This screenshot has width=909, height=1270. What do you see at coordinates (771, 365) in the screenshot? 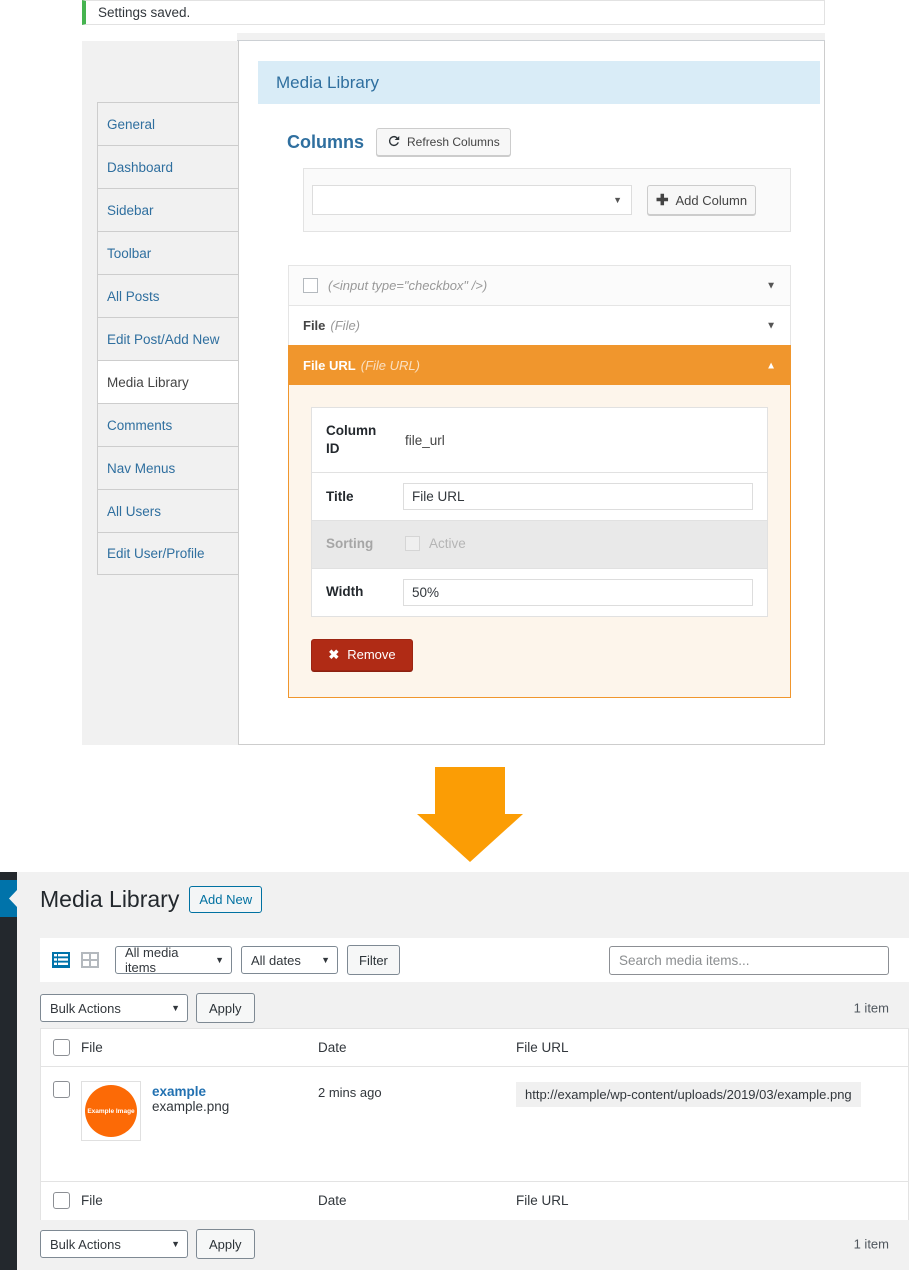
I see `chevron-up-icon: ▲` at bounding box center [771, 365].